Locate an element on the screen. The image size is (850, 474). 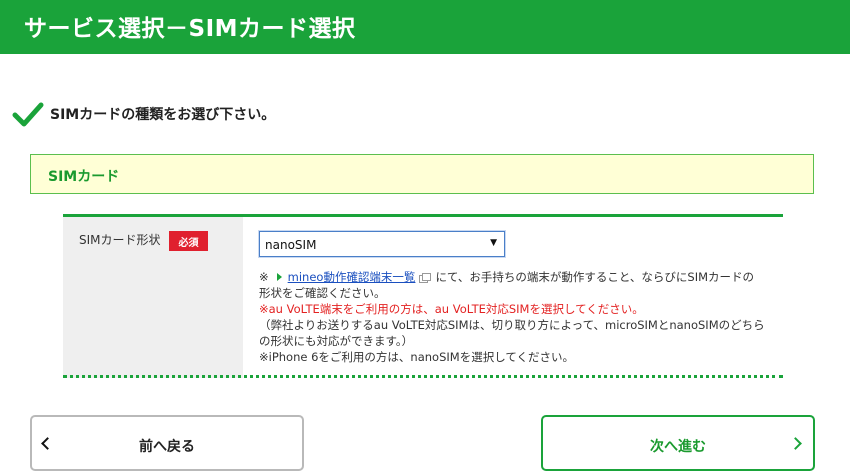
sim-type-select: nanoSIM ▼ is located at coordinates (382, 244).